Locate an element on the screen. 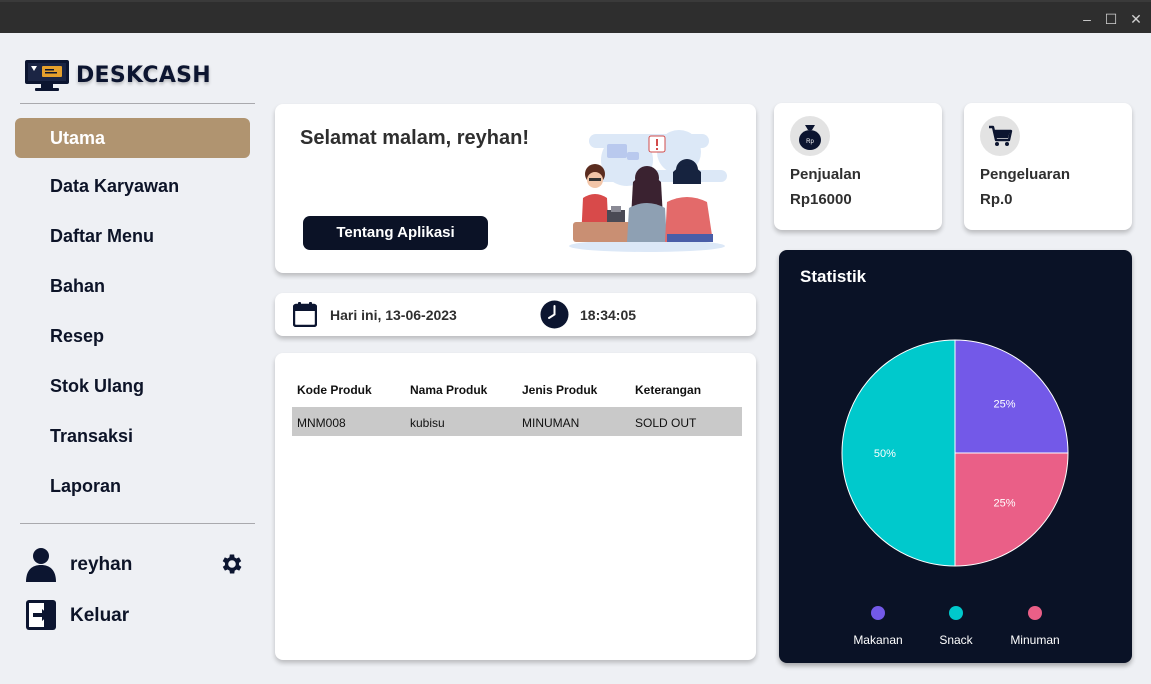  sidebar-divider-bottom is located at coordinates (137, 523).